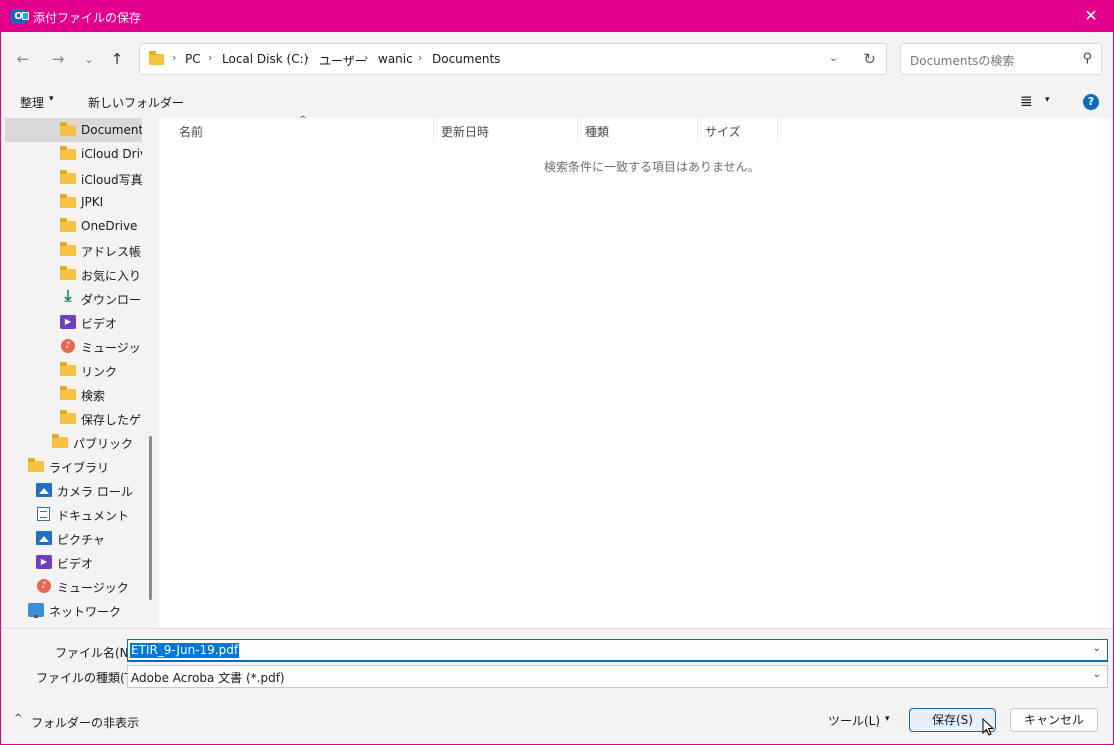 The width and height of the screenshot is (1114, 745). What do you see at coordinates (208, 678) in the screenshot?
I see `filetype-value: Adobe Acroba 文書 (*.pdf)` at bounding box center [208, 678].